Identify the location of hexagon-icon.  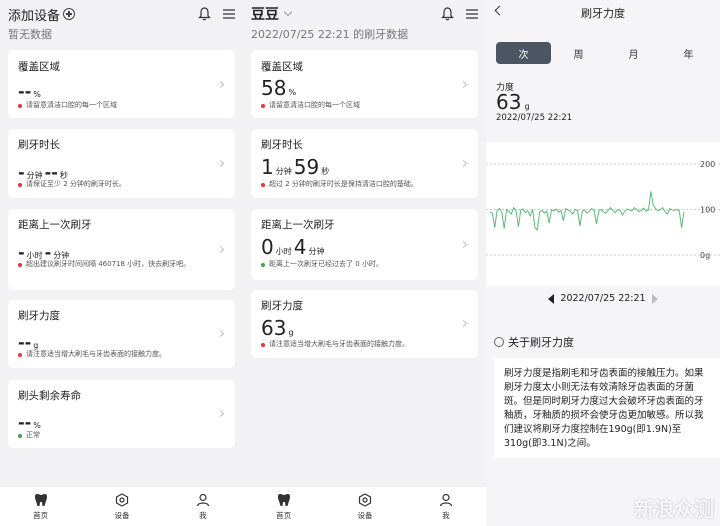
(122, 499).